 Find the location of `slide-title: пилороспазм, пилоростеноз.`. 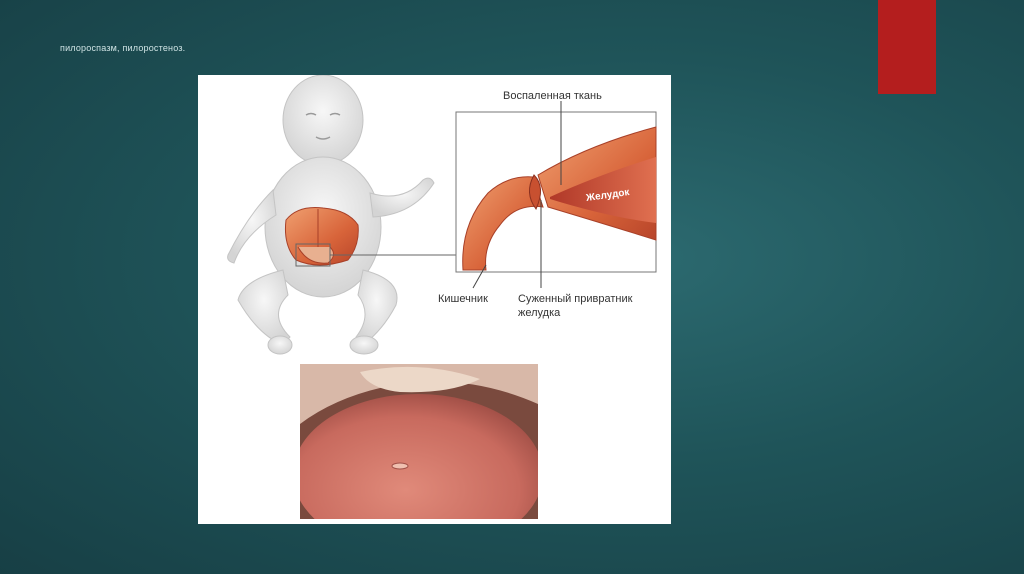

slide-title: пилороспазм, пилоростеноз. is located at coordinates (123, 48).